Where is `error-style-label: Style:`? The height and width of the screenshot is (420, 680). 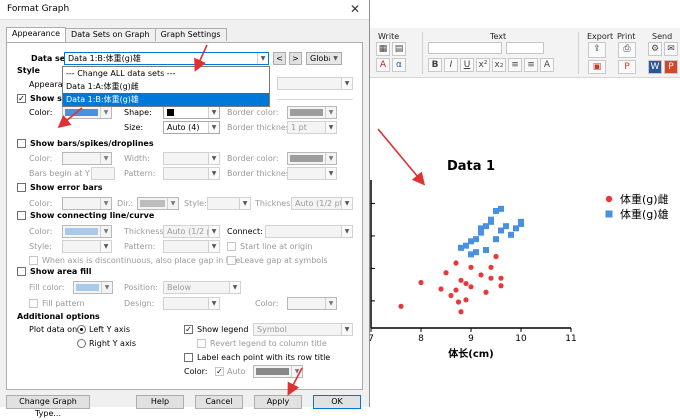 error-style-label: Style: is located at coordinates (195, 203).